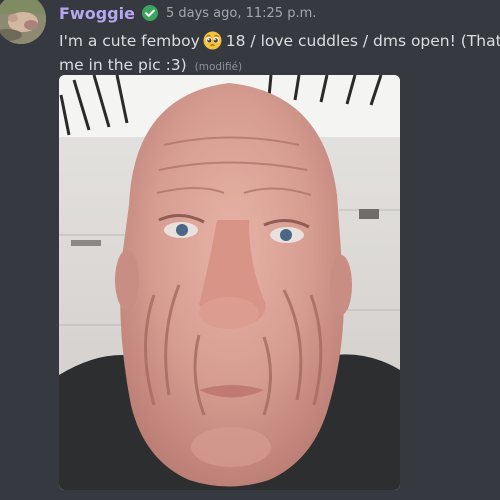  Describe the element at coordinates (241, 13) in the screenshot. I see `timestamp: 5 days ago, 11:25 p.m.` at that location.